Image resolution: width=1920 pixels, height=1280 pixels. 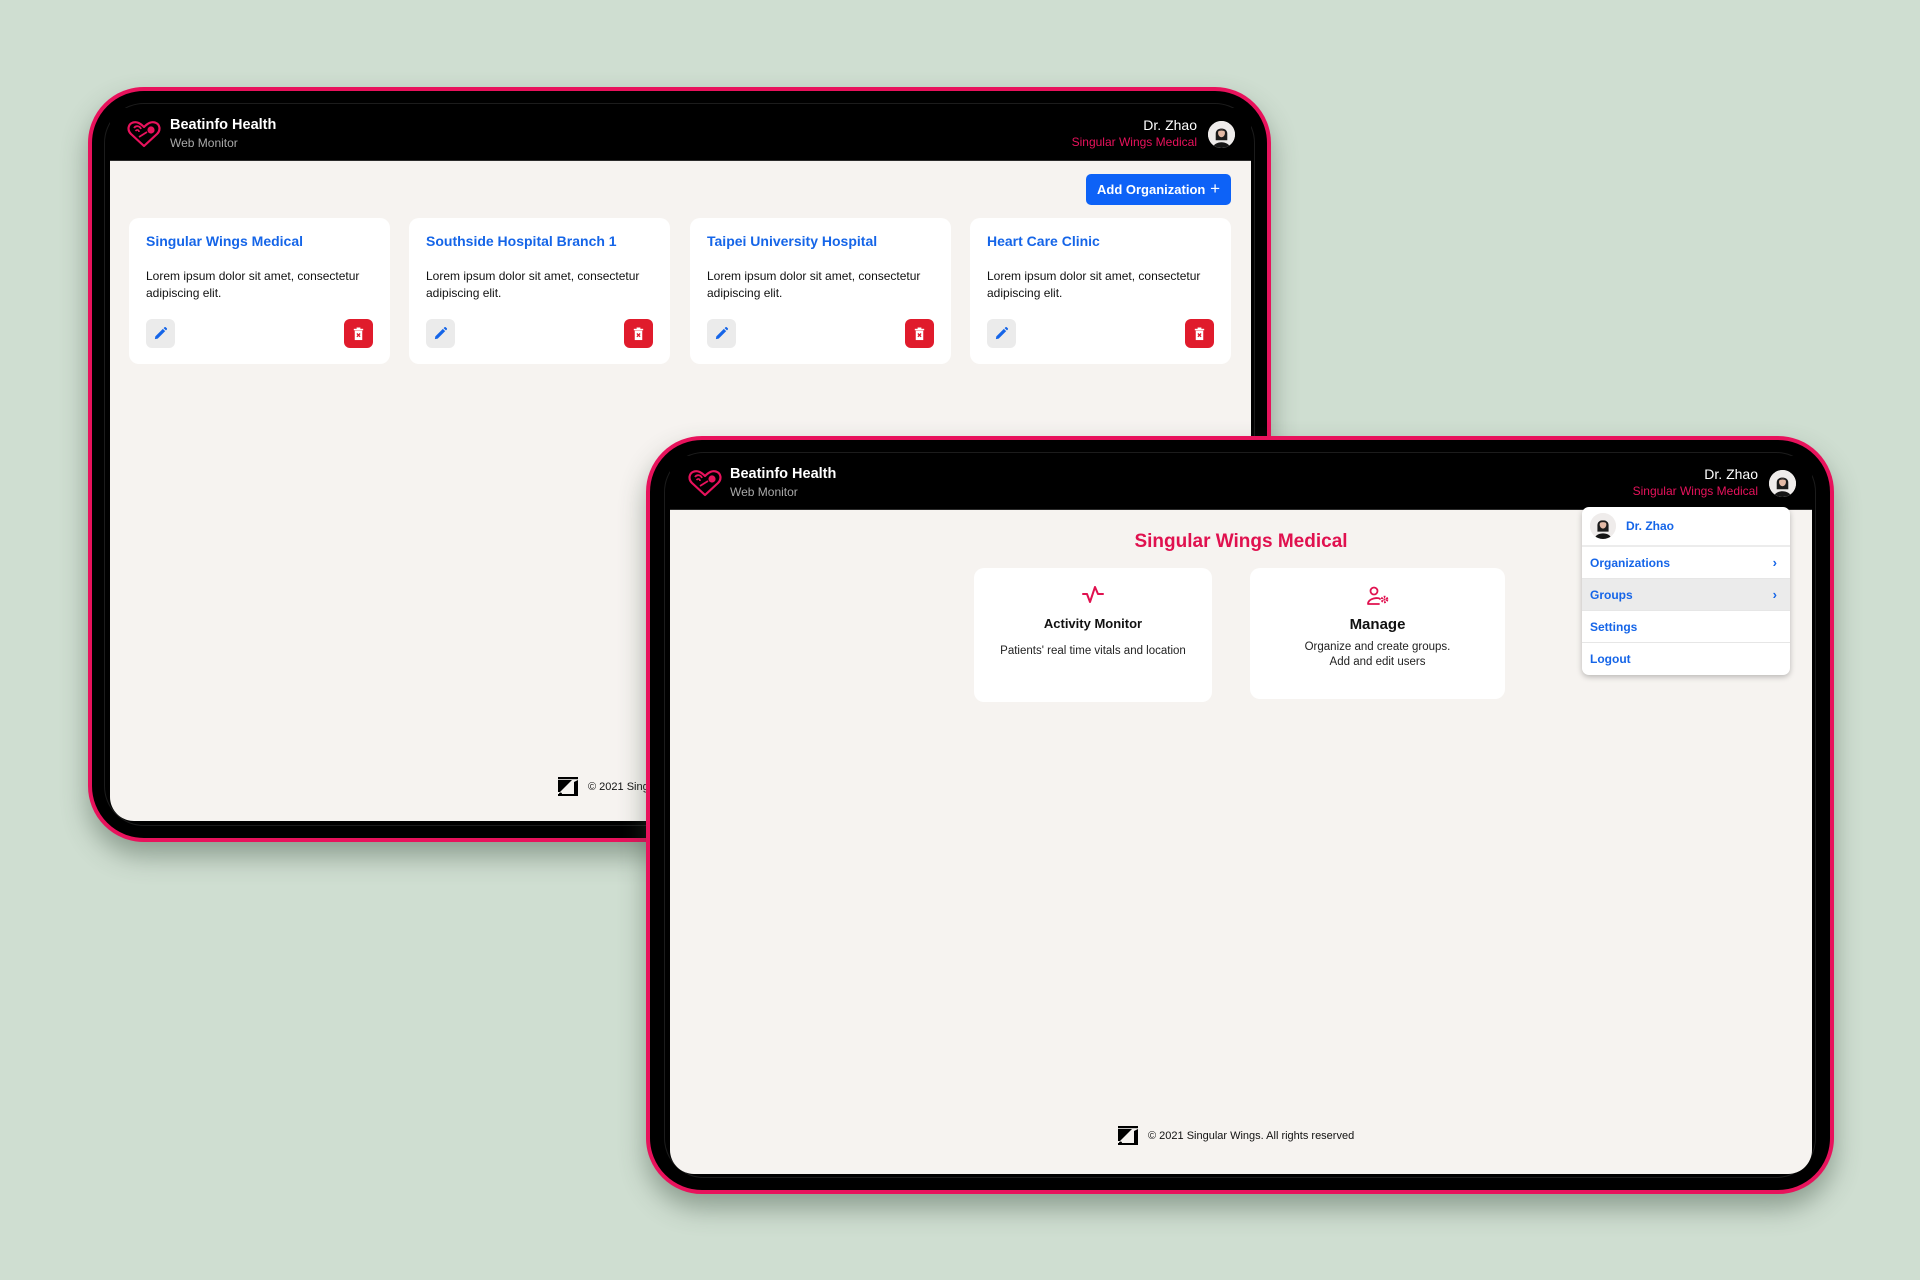 I want to click on add-organization-label: Add Organization, so click(x=1151, y=189).